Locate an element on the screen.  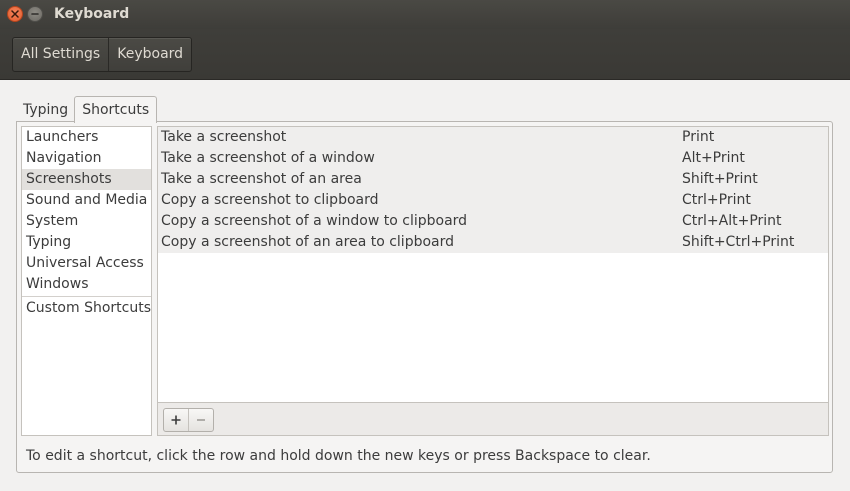
tab-typing: Typing is located at coordinates (45, 110).